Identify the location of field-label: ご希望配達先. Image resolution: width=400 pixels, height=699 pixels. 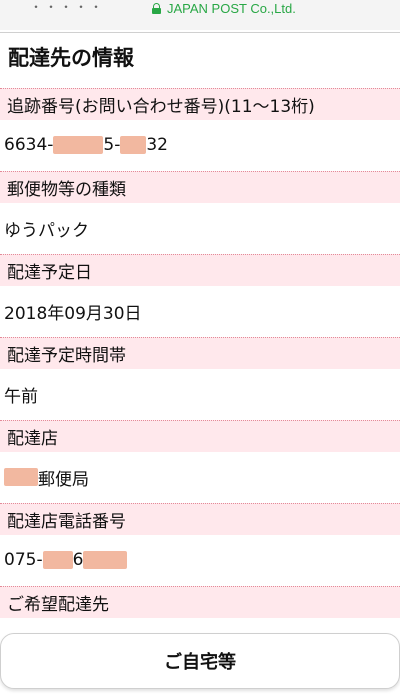
(200, 602).